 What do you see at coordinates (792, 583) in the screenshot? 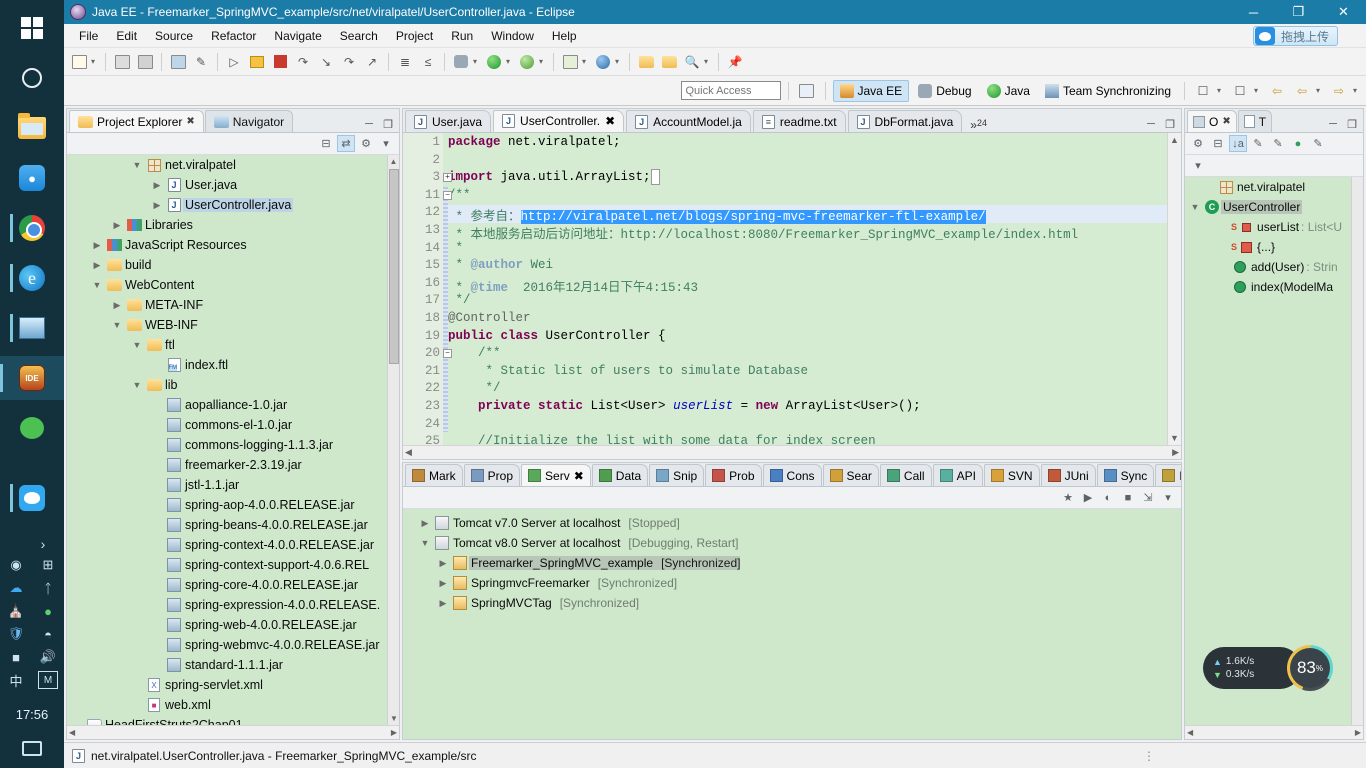
I see `server-row: ▶ SpringmvcFreemarker [Synchronized]` at bounding box center [792, 583].